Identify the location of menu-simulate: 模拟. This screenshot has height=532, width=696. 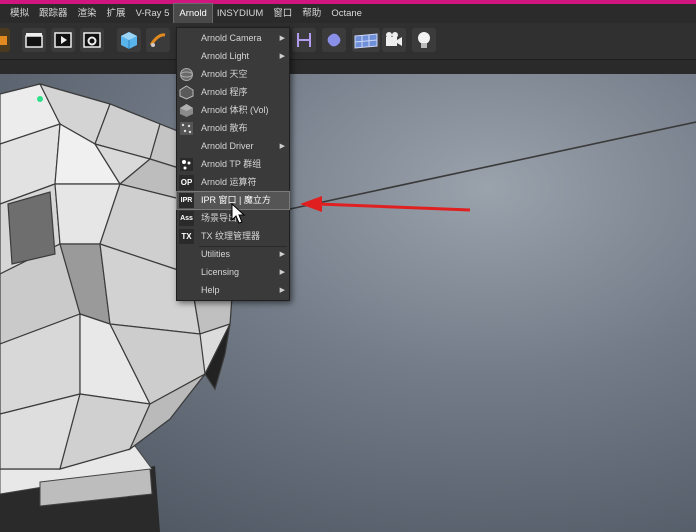
(17, 13).